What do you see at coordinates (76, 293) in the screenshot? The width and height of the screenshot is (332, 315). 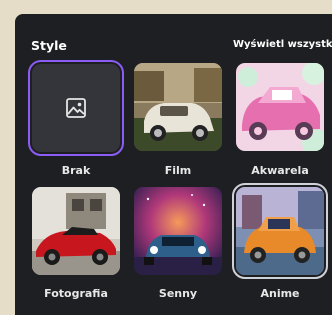 I see `style-label-fotografia: Fotografia` at bounding box center [76, 293].